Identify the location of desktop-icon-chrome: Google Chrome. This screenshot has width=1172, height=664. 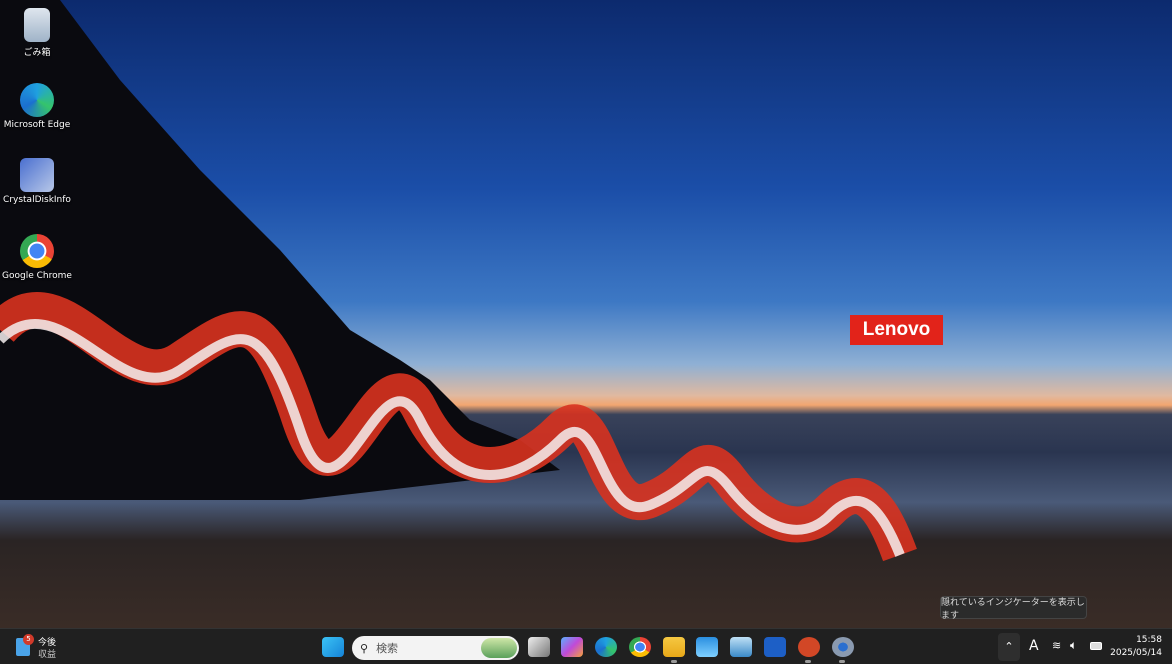
(37, 257).